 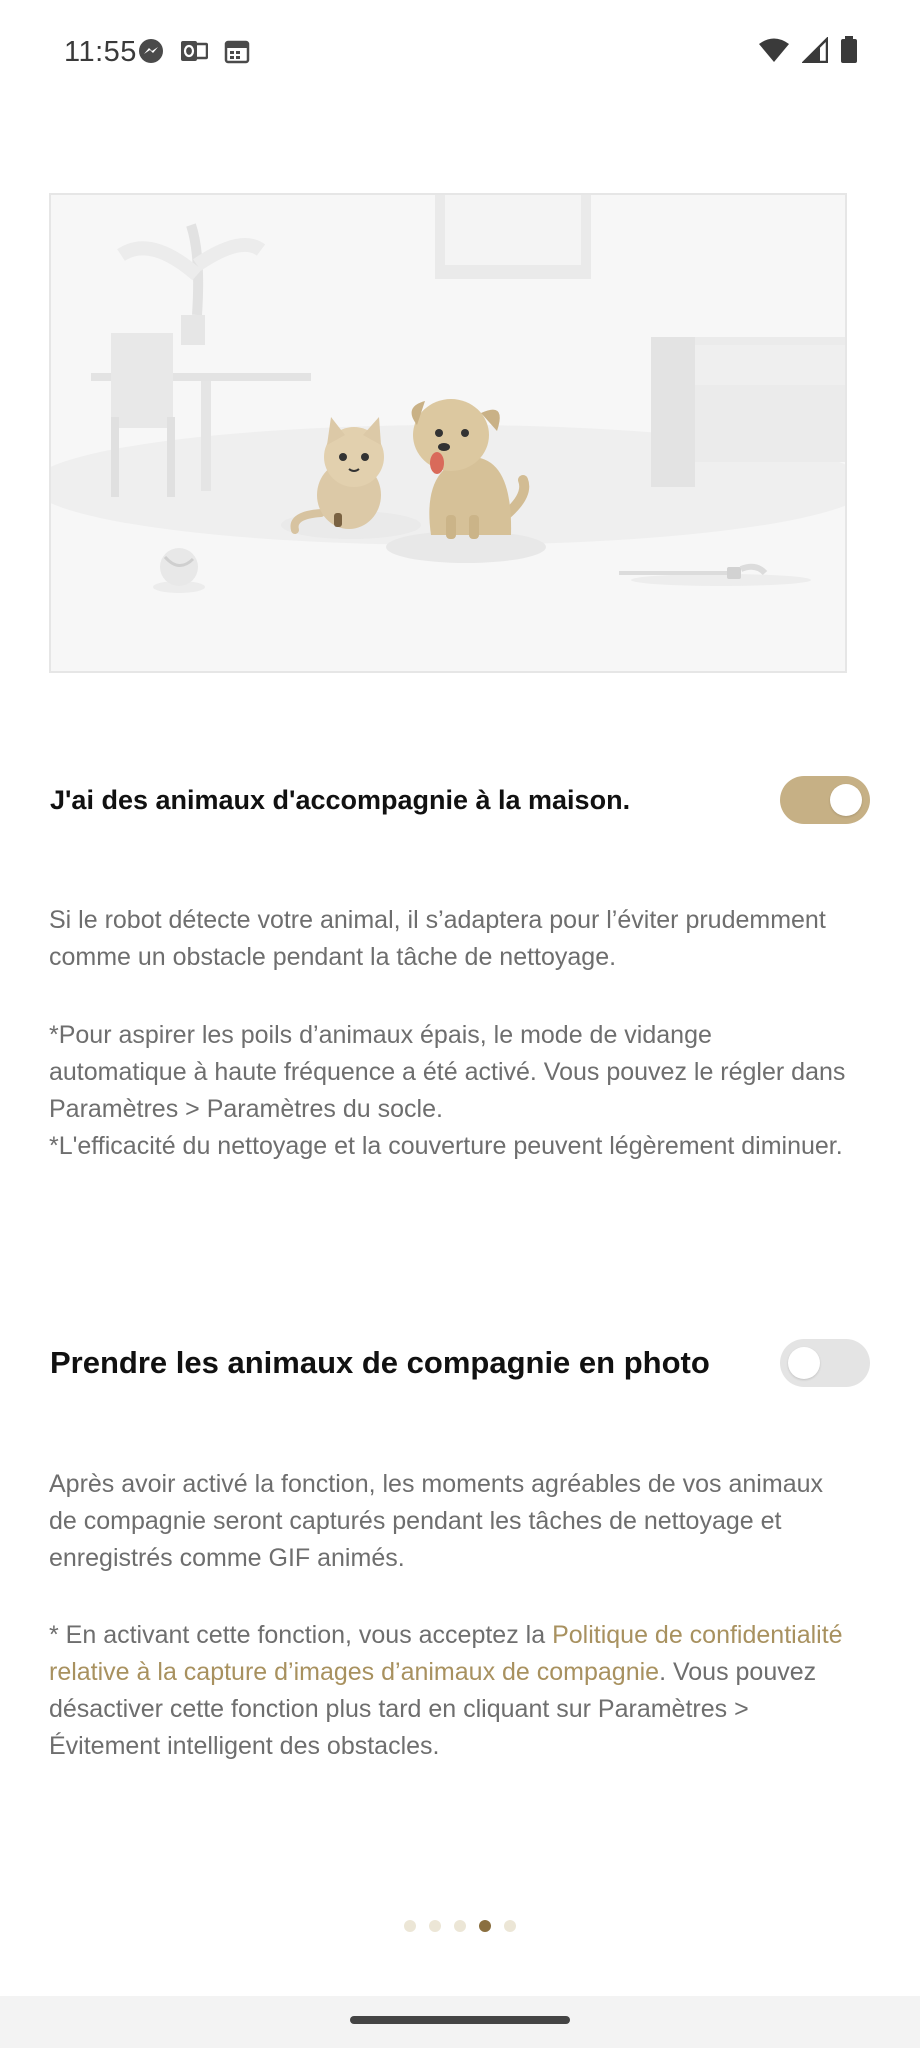 What do you see at coordinates (825, 800) in the screenshot?
I see `pets-toggle` at bounding box center [825, 800].